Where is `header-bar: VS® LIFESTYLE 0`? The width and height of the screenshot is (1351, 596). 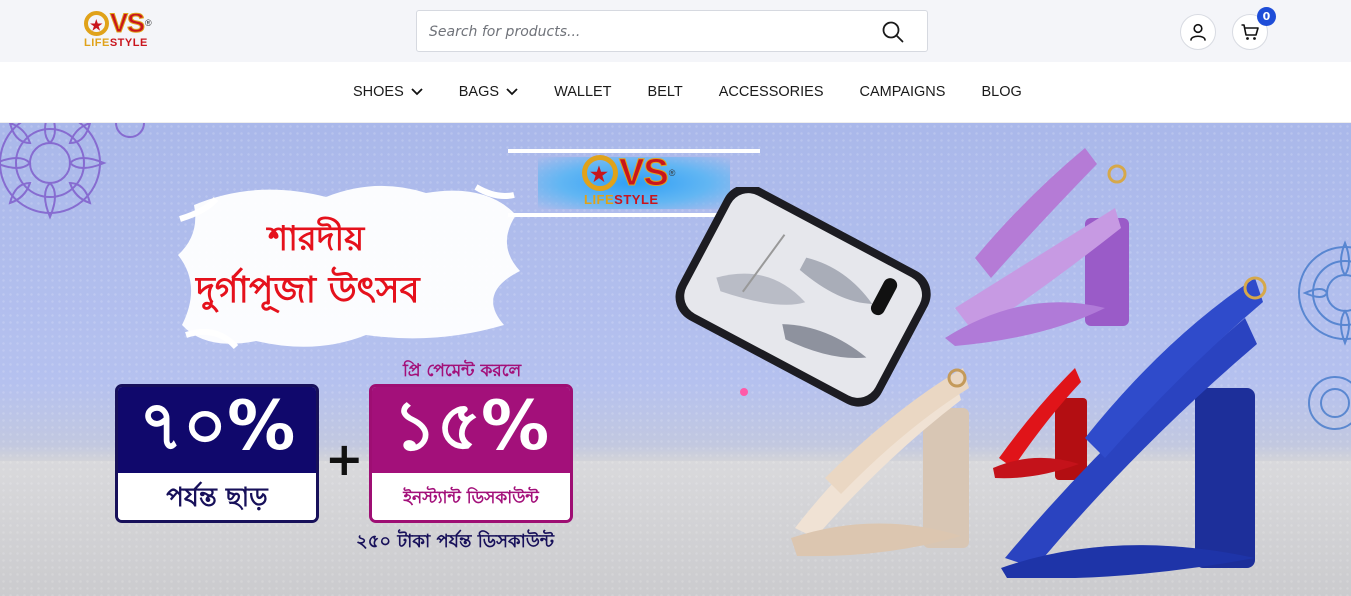
header-bar: VS® LIFESTYLE 0 is located at coordinates (675, 31).